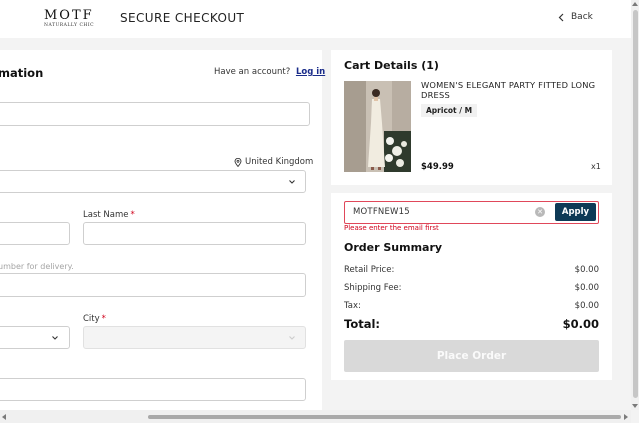 This screenshot has height=423, width=639. What do you see at coordinates (582, 17) in the screenshot?
I see `back-label: Back` at bounding box center [582, 17].